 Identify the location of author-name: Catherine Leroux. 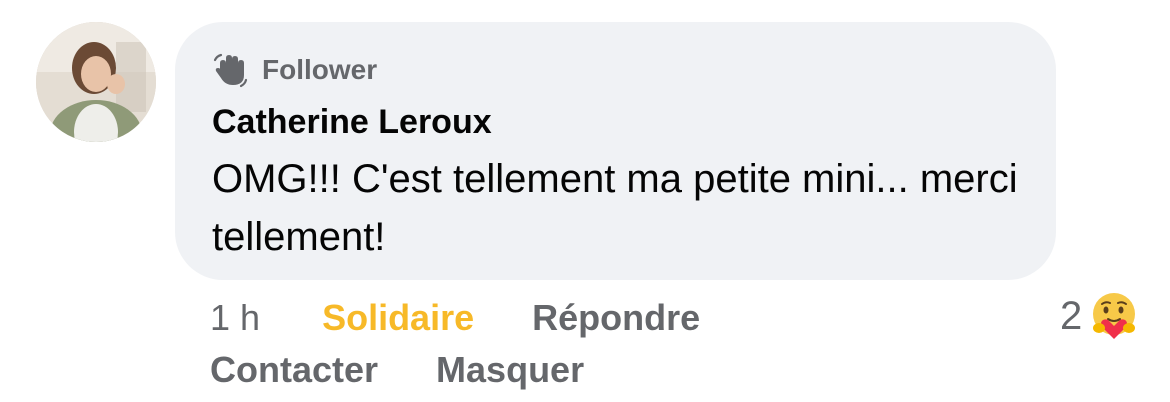
(634, 122).